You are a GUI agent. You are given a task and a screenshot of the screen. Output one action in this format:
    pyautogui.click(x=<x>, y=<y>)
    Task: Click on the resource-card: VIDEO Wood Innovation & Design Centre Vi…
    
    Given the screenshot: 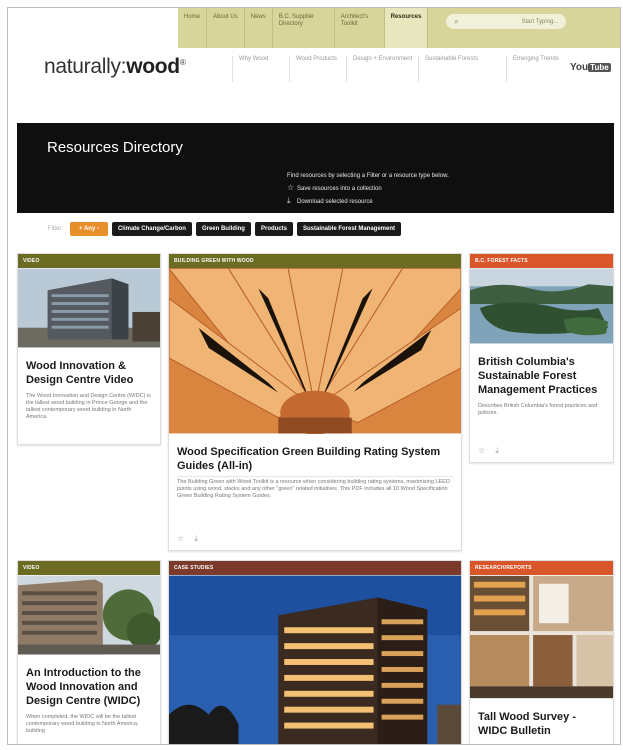 What is the action you would take?
    pyautogui.click(x=89, y=349)
    